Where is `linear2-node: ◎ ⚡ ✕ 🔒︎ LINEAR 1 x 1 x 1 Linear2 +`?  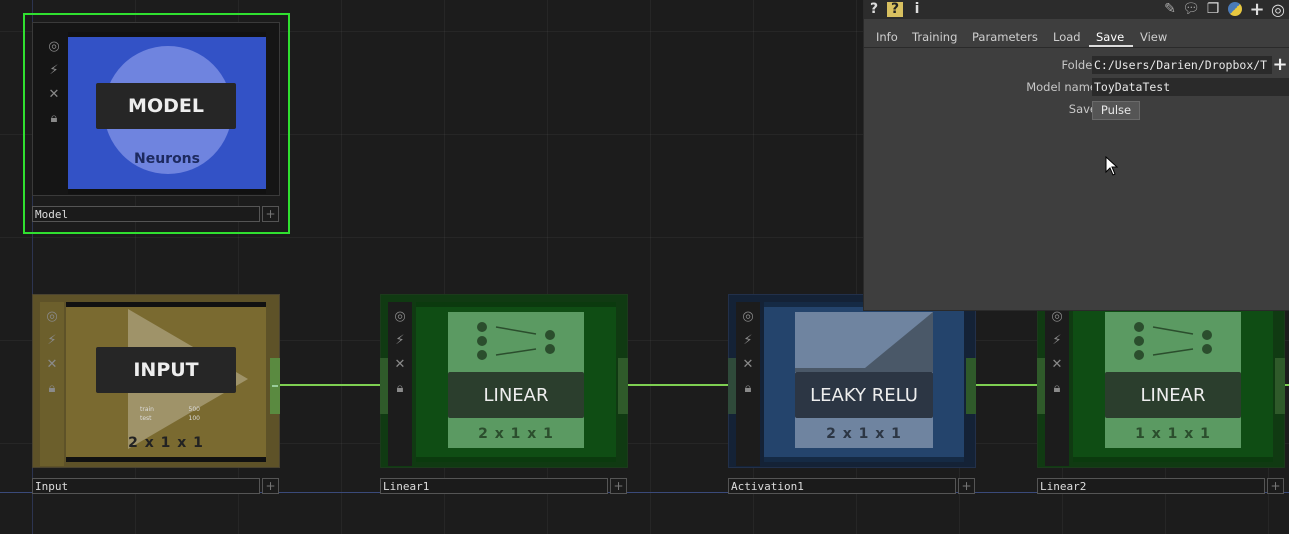 linear2-node: ◎ ⚡ ✕ 🔒︎ LINEAR 1 x 1 x 1 Linear2 + is located at coordinates (1161, 397).